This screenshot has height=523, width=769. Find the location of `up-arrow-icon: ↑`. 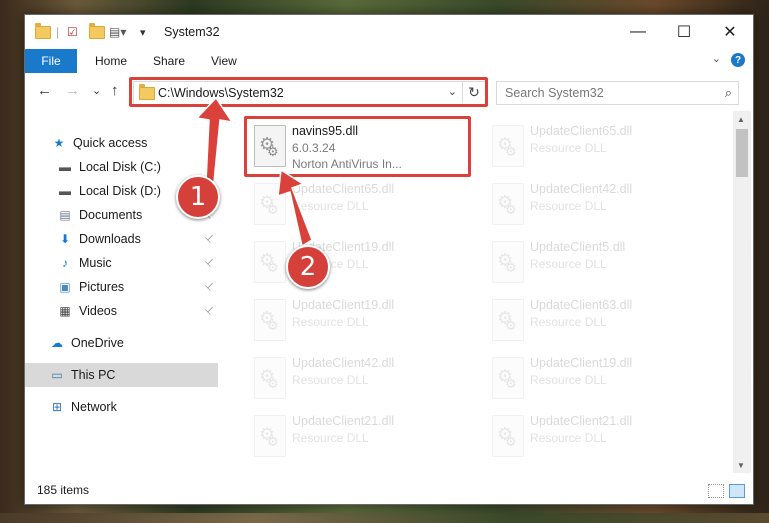

up-arrow-icon: ↑ is located at coordinates (115, 90).